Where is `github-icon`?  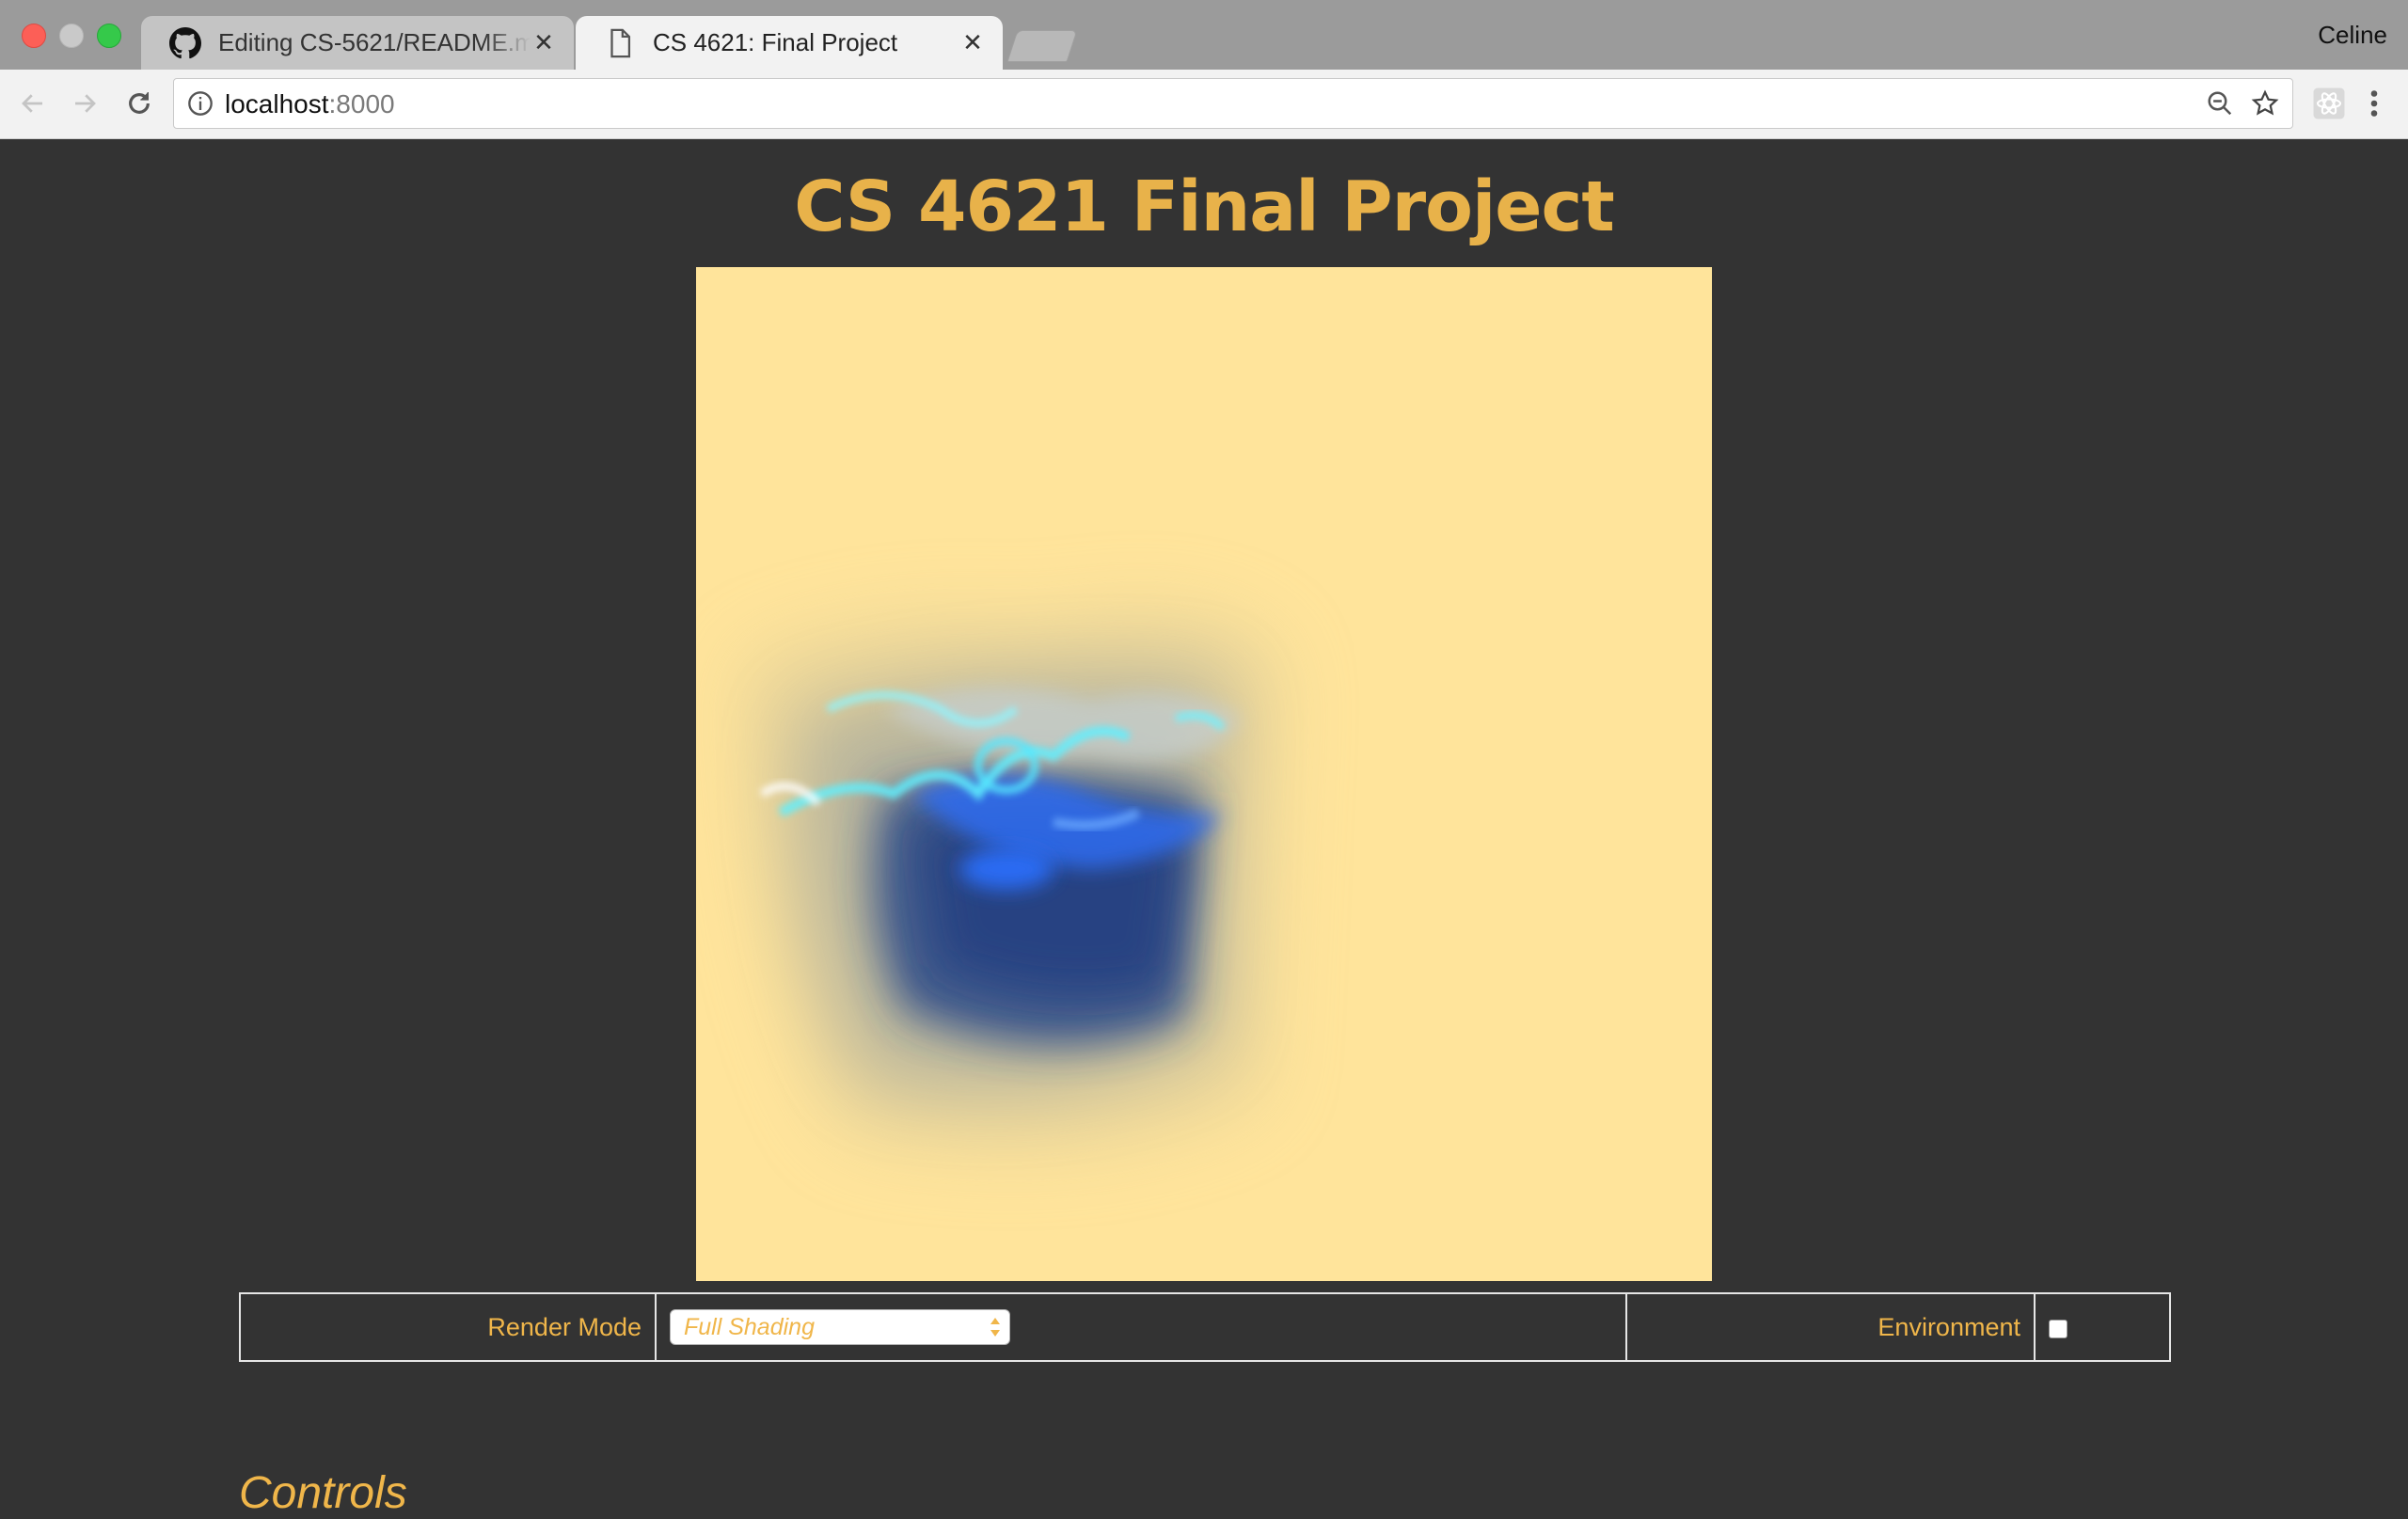 github-icon is located at coordinates (185, 42).